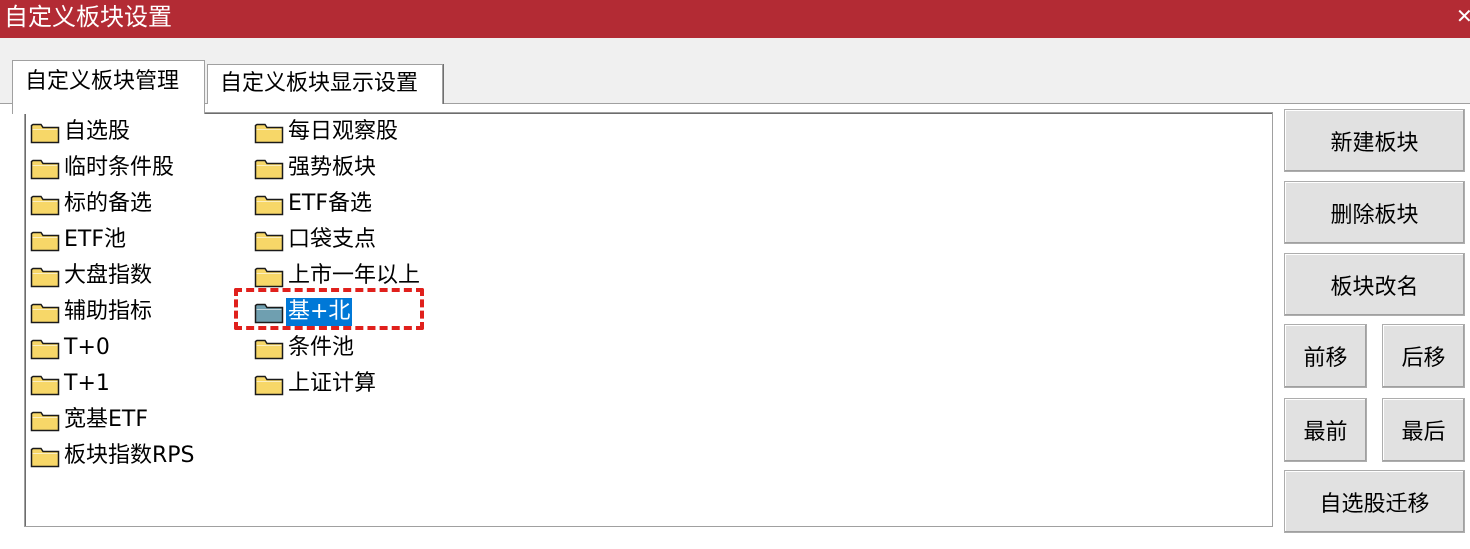 Image resolution: width=1470 pixels, height=549 pixels. What do you see at coordinates (332, 239) in the screenshot?
I see `list-item-label: 口袋支点` at bounding box center [332, 239].